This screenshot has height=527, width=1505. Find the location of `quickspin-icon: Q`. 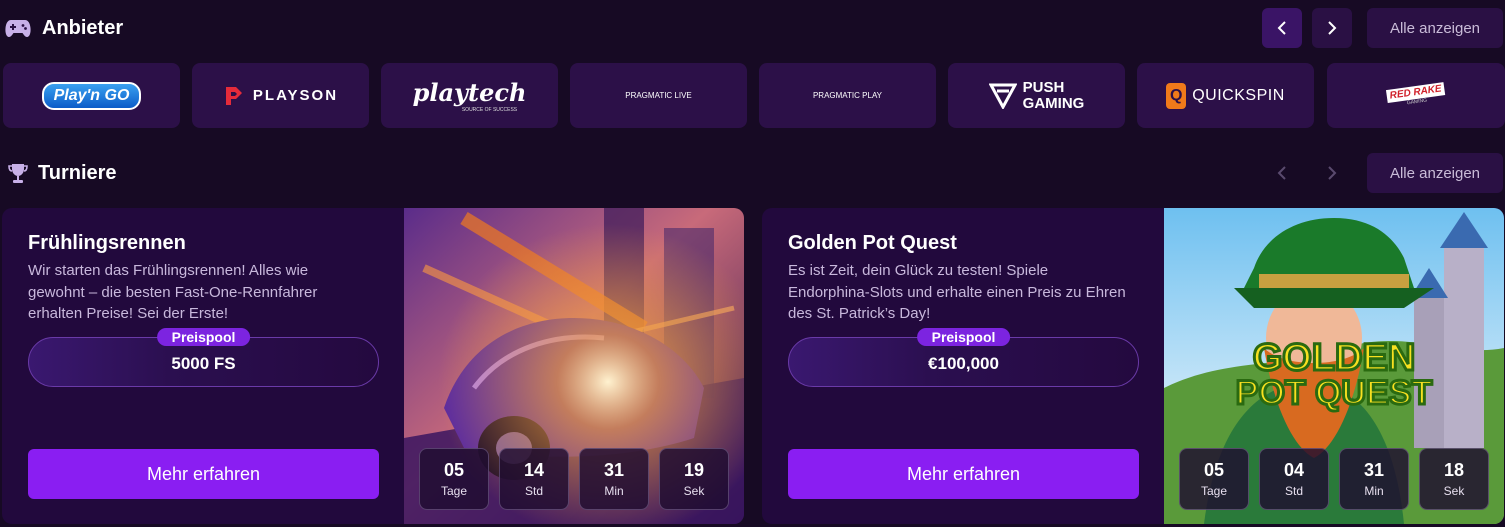

quickspin-icon: Q is located at coordinates (1176, 95).